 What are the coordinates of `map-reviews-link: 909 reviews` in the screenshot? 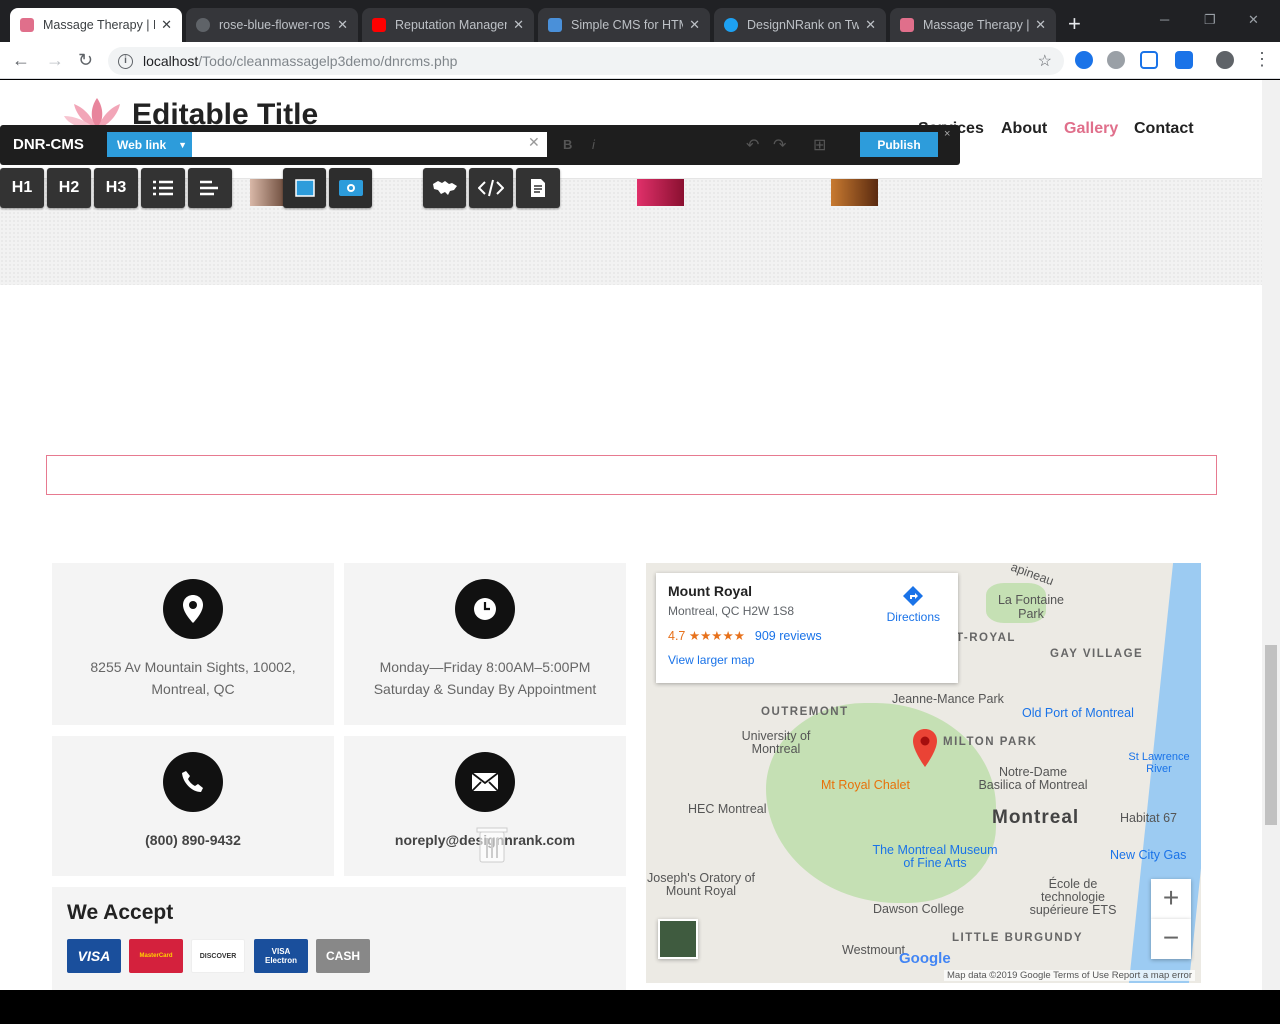 It's located at (788, 636).